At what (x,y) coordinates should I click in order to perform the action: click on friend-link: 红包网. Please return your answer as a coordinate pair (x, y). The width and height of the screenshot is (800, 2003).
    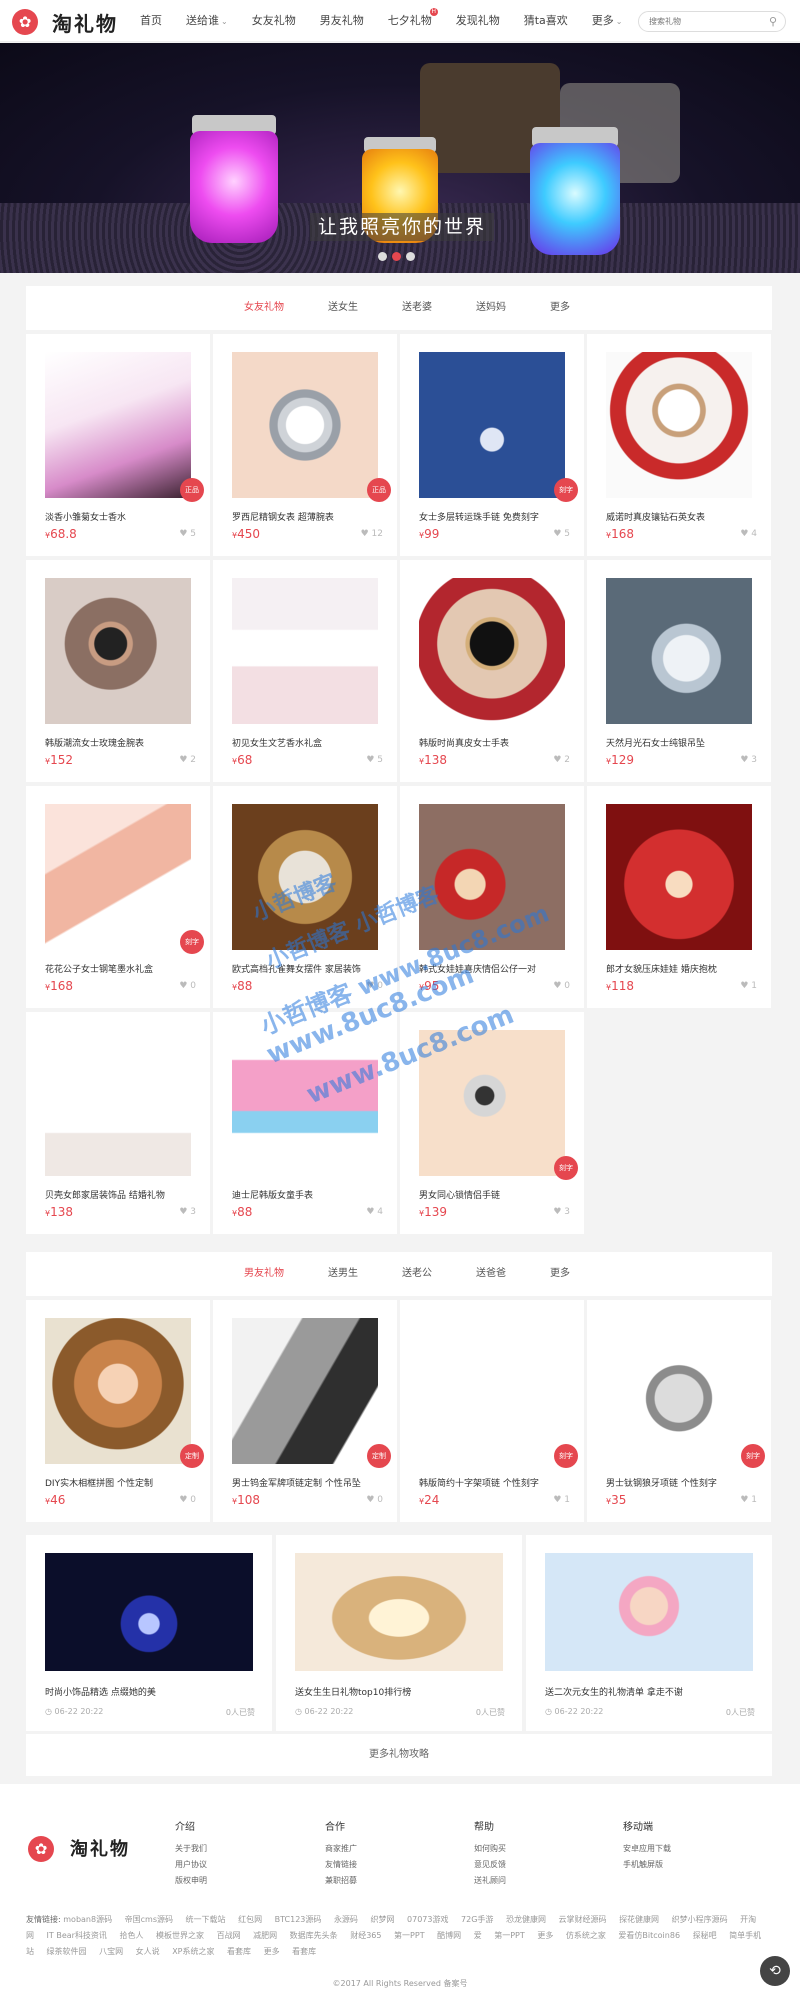
    Looking at the image, I should click on (250, 1919).